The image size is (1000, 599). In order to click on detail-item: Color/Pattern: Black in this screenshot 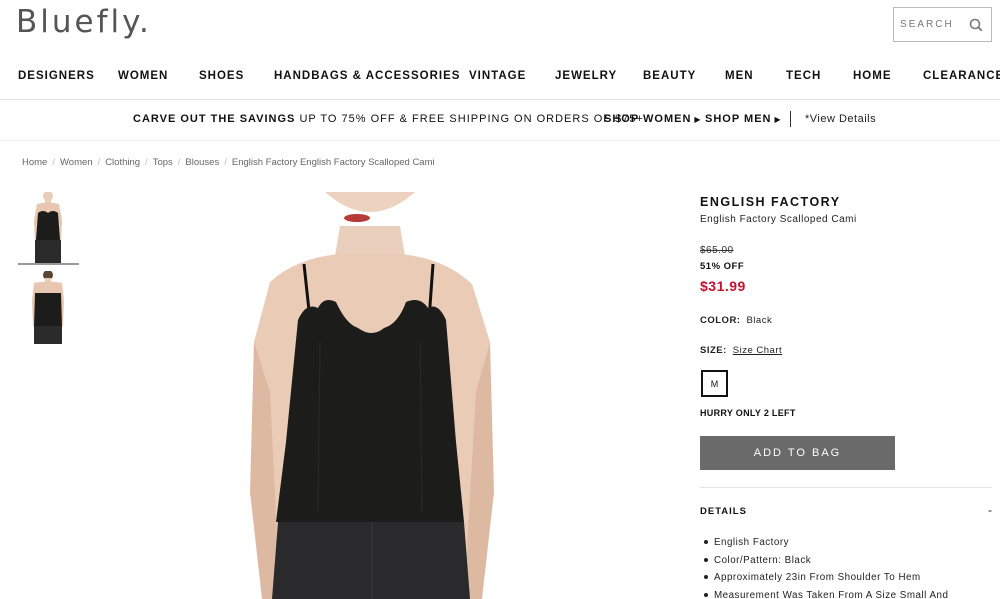, I will do `click(826, 563)`.